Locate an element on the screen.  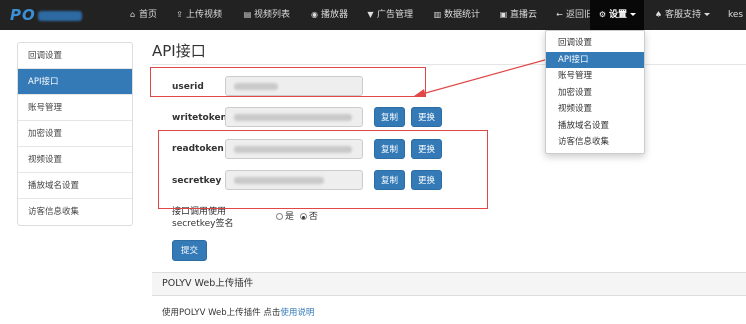
dropdown-item-encryption: 加密设置 is located at coordinates (595, 93).